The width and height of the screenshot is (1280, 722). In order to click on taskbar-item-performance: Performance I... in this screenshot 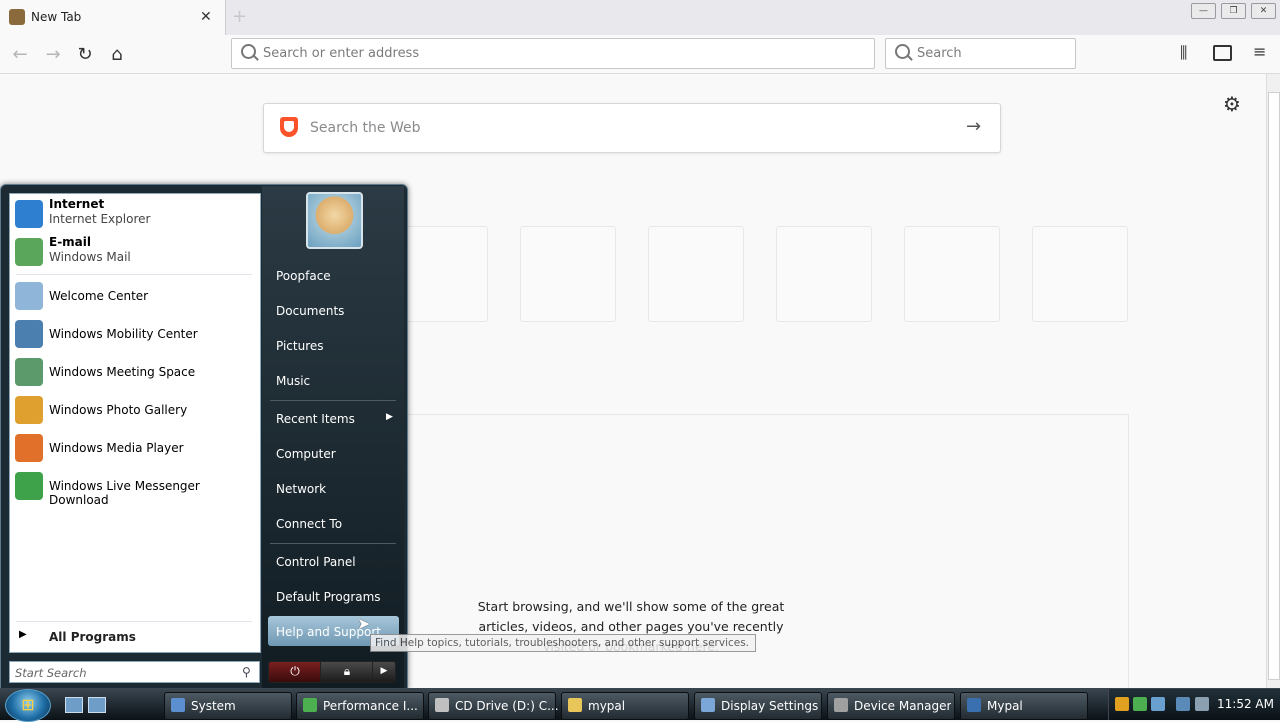, I will do `click(360, 706)`.